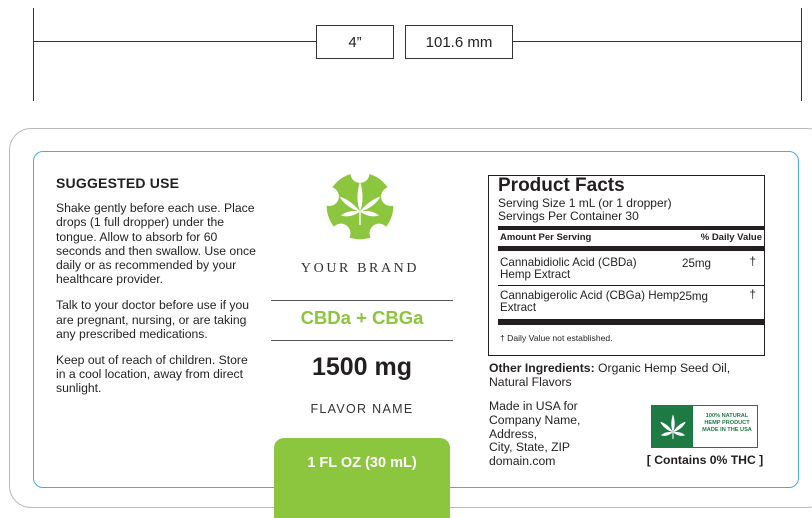 The image size is (812, 518). What do you see at coordinates (631, 248) in the screenshot?
I see `facts-rule-header` at bounding box center [631, 248].